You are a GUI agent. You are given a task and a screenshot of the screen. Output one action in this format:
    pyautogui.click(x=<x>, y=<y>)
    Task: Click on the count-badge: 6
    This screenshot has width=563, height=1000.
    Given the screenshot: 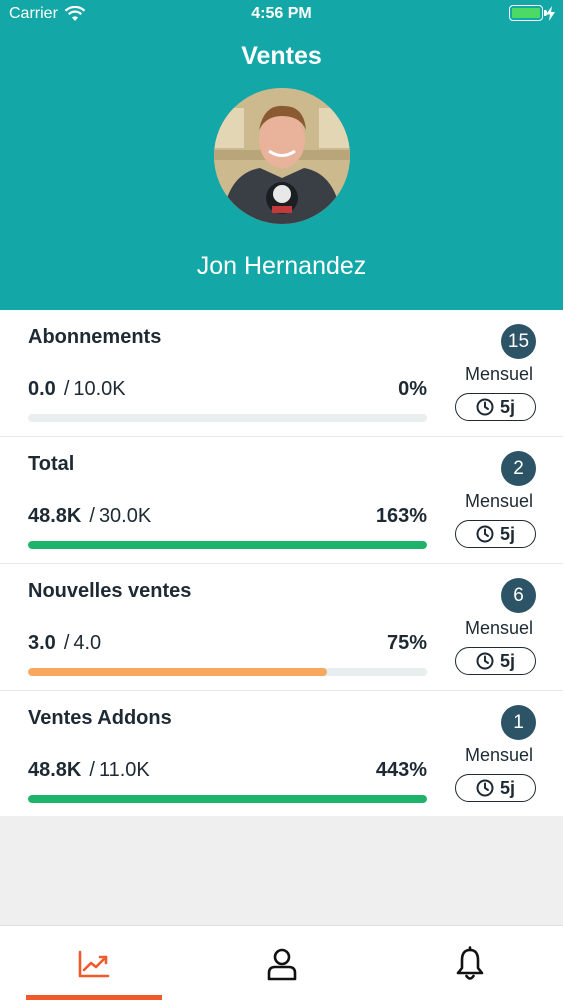 What is the action you would take?
    pyautogui.click(x=518, y=595)
    